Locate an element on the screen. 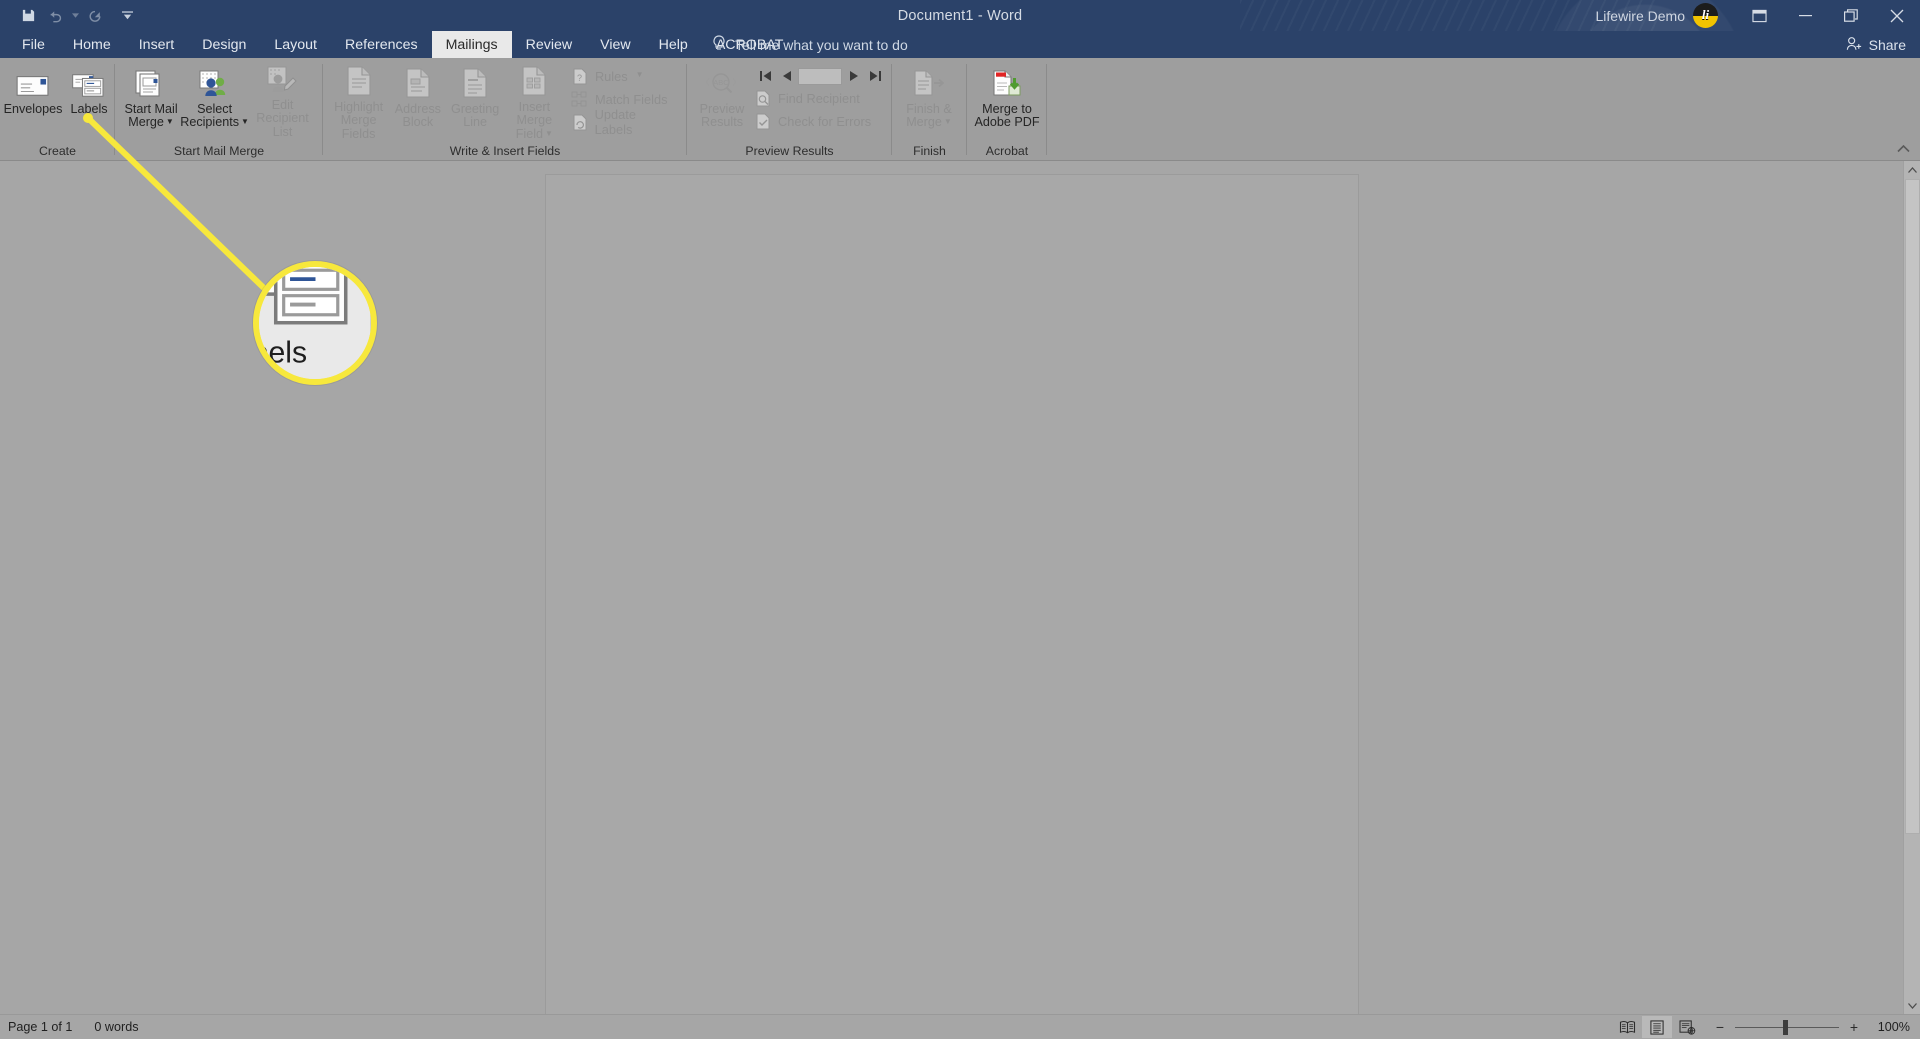  address-block-label: Address Block is located at coordinates (417, 116).